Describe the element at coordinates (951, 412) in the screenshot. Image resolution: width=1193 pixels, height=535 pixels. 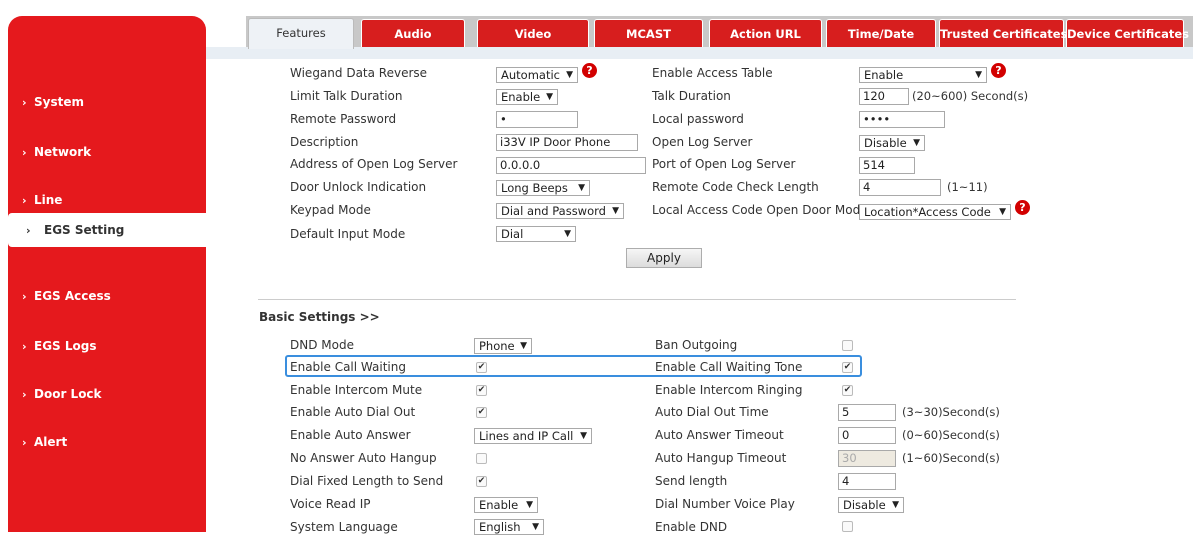
I see `auto-dial-out-time-range: (3~30)Second(s)` at that location.